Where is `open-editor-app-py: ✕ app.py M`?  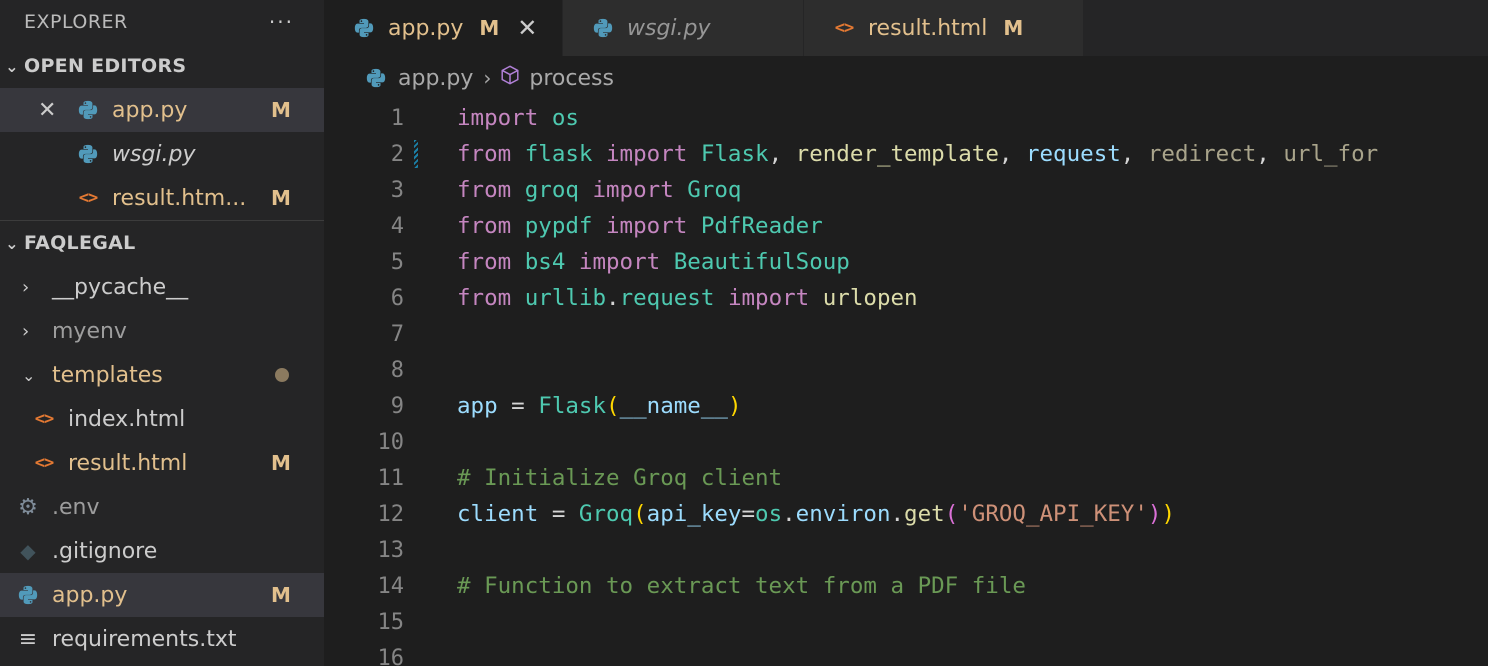
open-editor-app-py: ✕ app.py M is located at coordinates (162, 110).